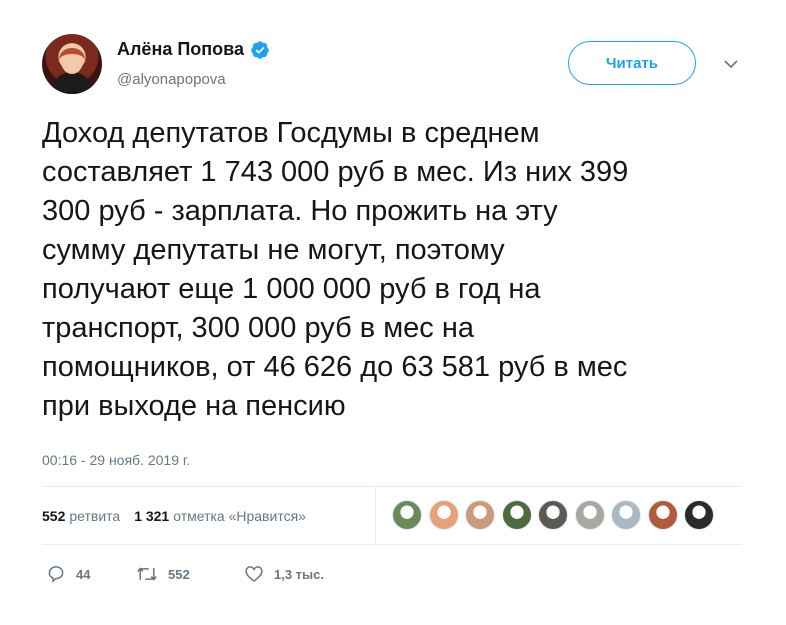 The width and height of the screenshot is (786, 625). I want to click on author-avatar, so click(72, 64).